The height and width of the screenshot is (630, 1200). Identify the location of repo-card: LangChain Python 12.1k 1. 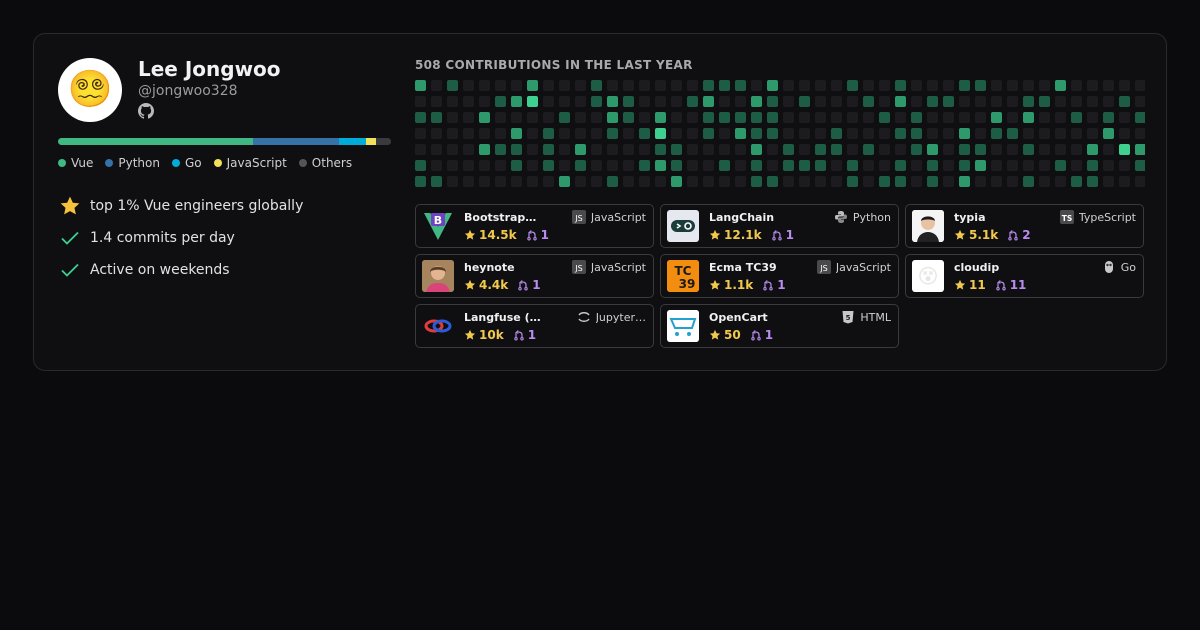
(779, 226).